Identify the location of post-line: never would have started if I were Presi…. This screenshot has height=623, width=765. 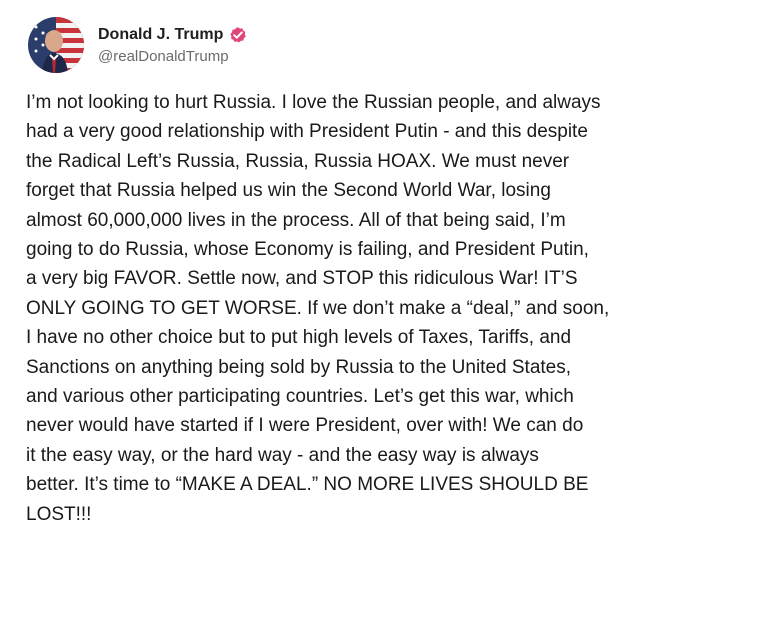
(305, 426).